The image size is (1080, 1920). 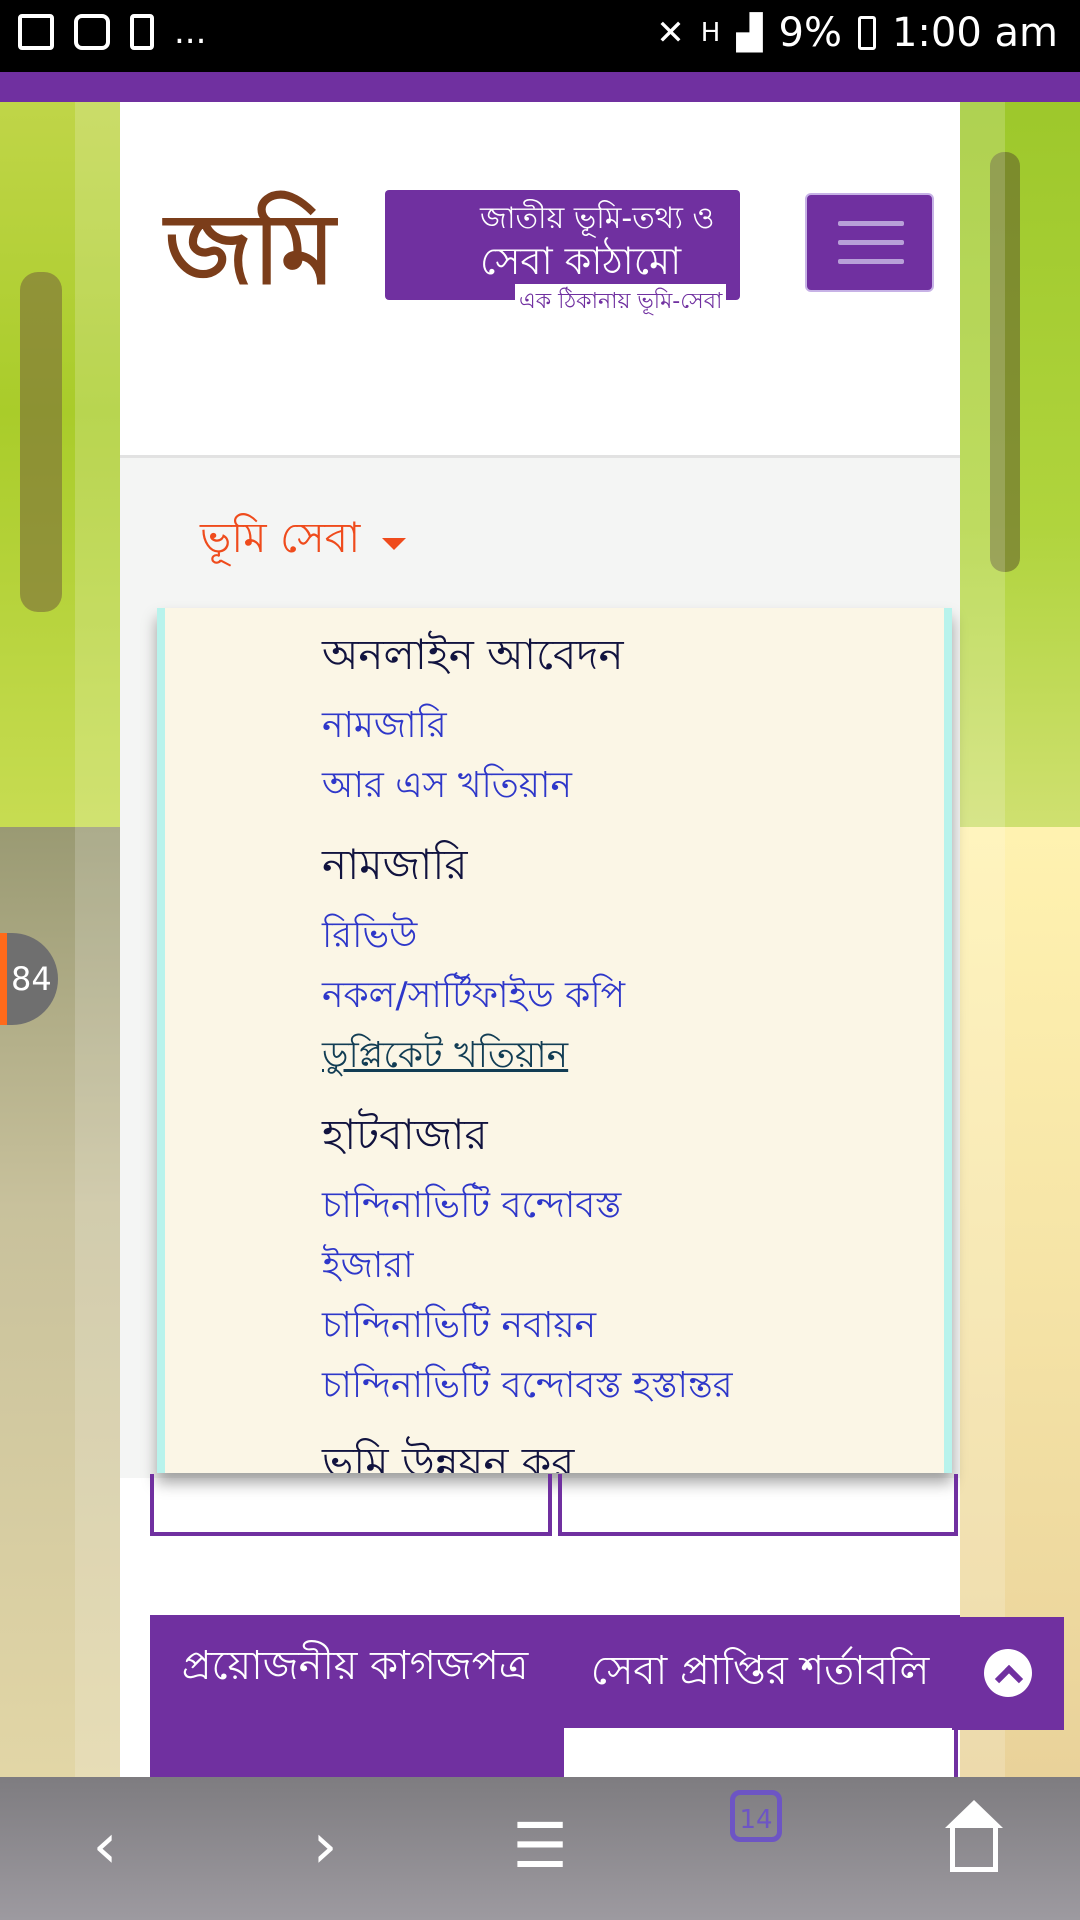 I want to click on menu-link-review: রিভিউ, so click(x=369, y=938).